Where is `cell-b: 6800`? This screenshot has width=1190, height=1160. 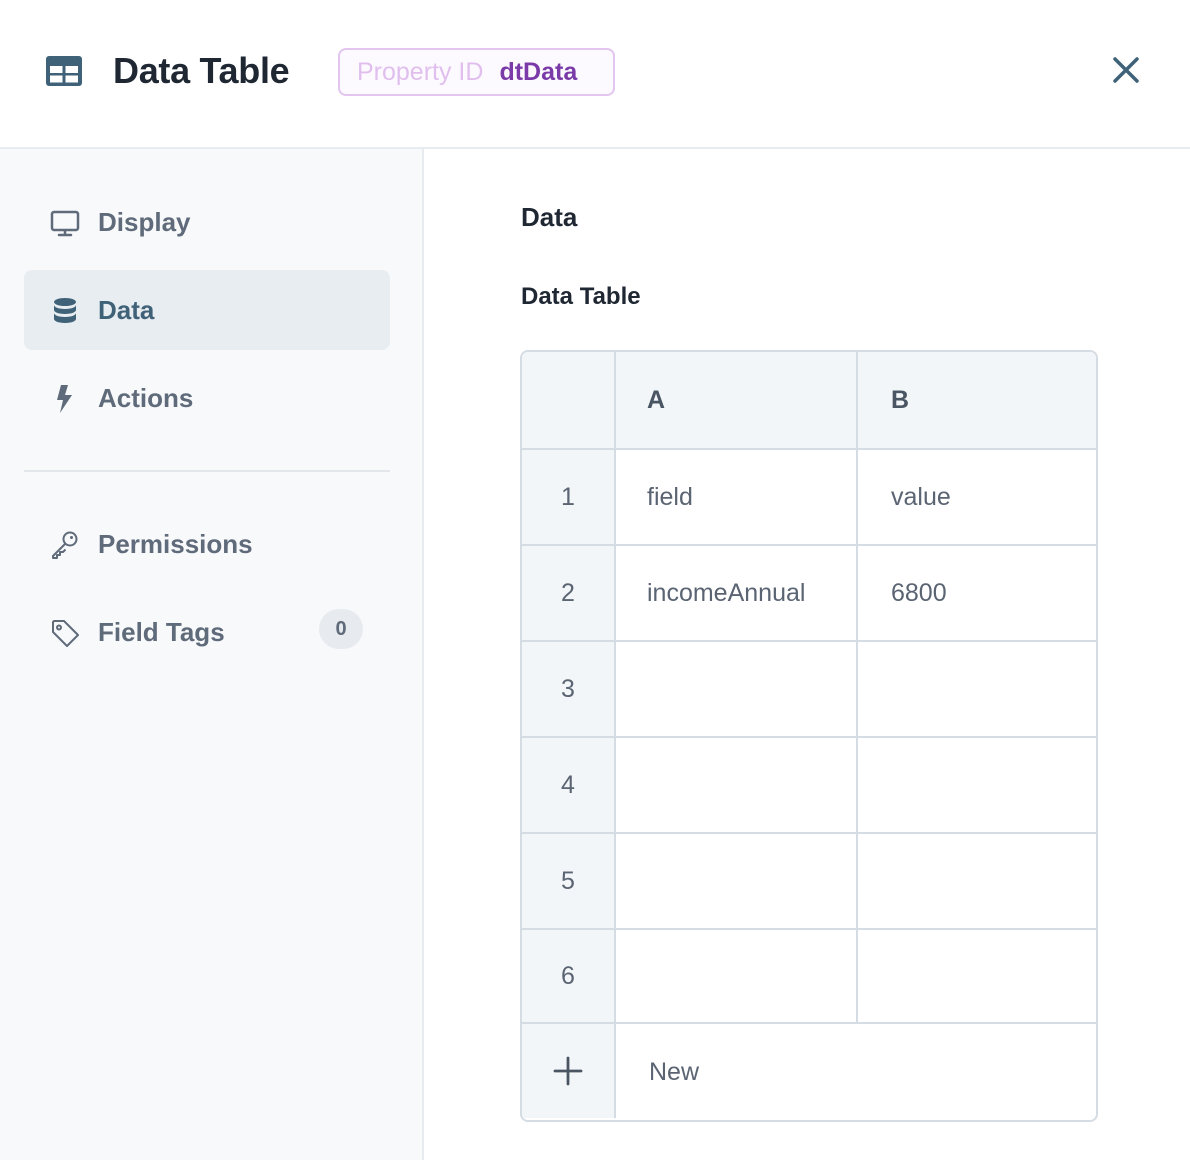 cell-b: 6800 is located at coordinates (977, 593).